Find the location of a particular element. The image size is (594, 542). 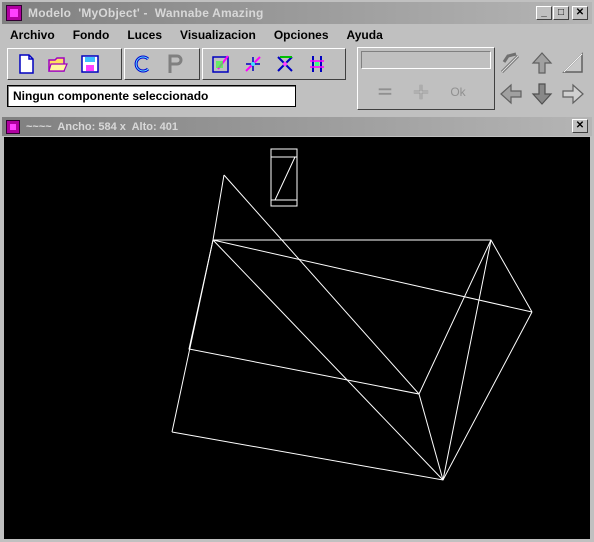

menu-archivo: Archivo is located at coordinates (33, 35).